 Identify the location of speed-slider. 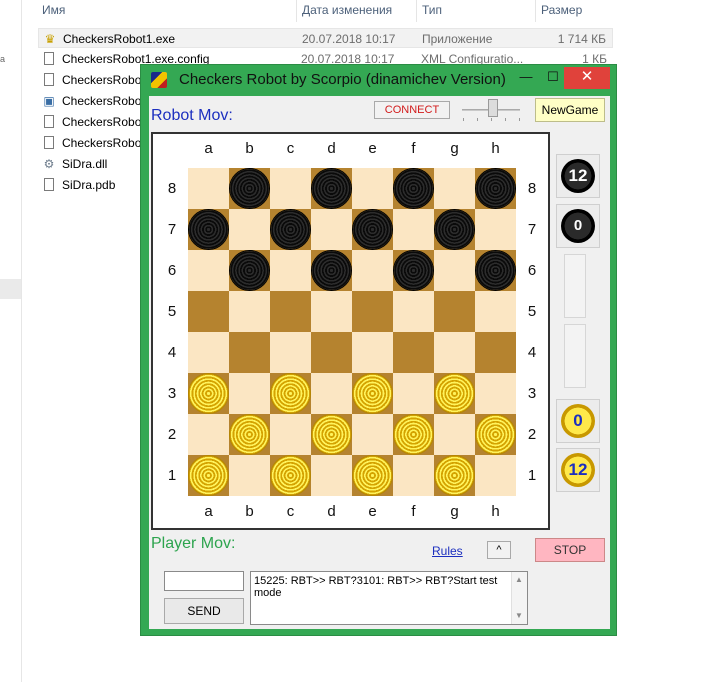
(491, 110).